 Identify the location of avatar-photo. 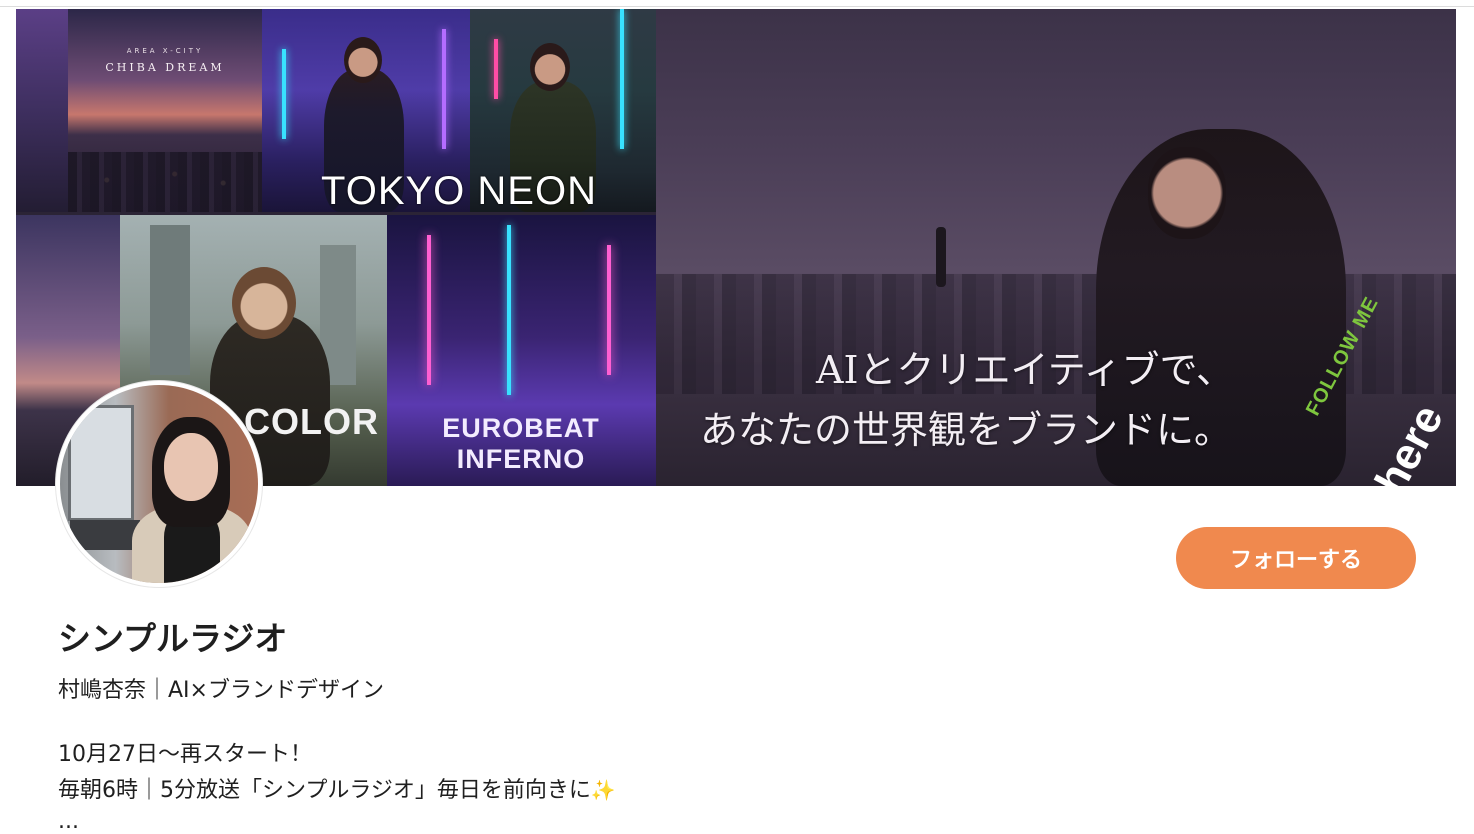
(159, 484).